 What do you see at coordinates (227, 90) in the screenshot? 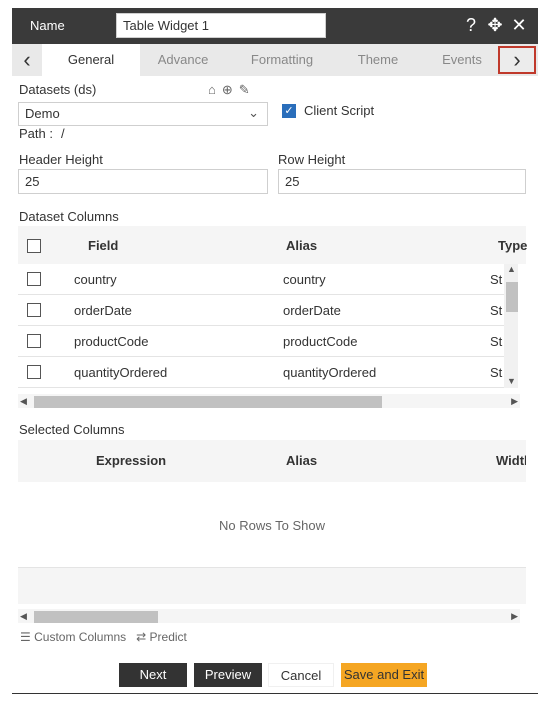
I see `add-circle-icon: ⊕` at bounding box center [227, 90].